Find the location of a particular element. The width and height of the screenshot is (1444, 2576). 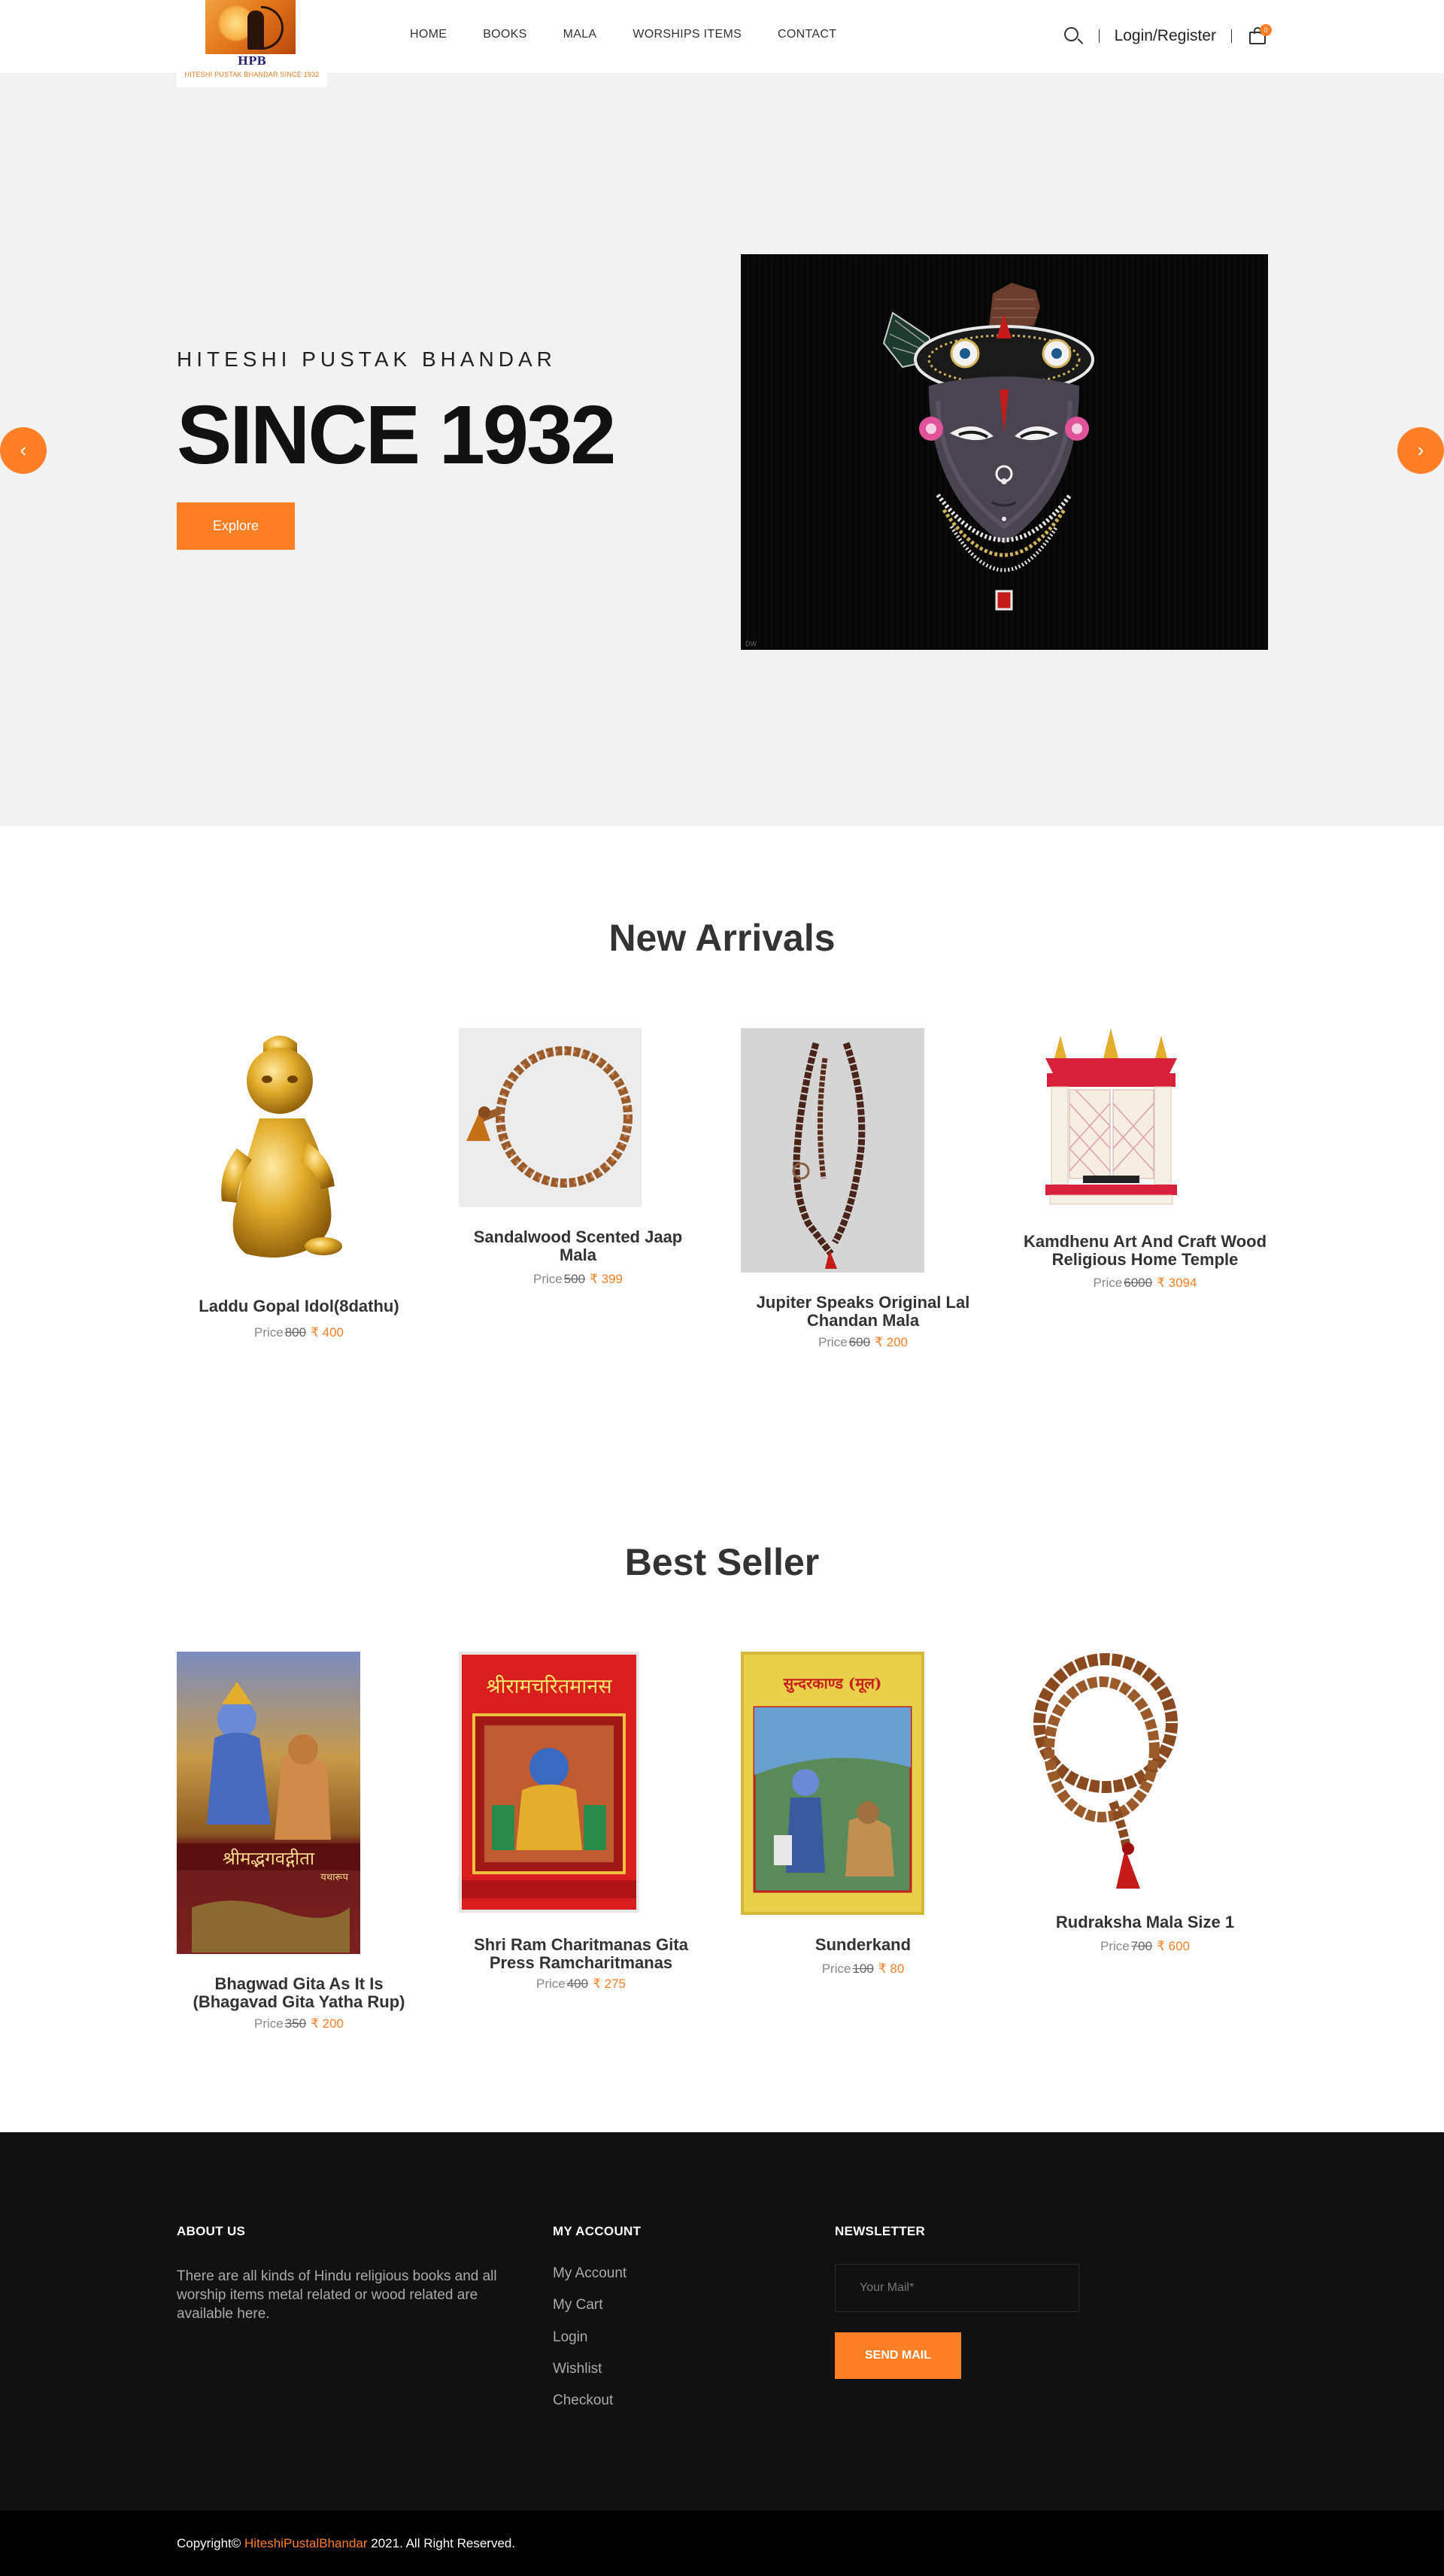

product-price: Price 700 ₹ 600 is located at coordinates (1145, 1946).